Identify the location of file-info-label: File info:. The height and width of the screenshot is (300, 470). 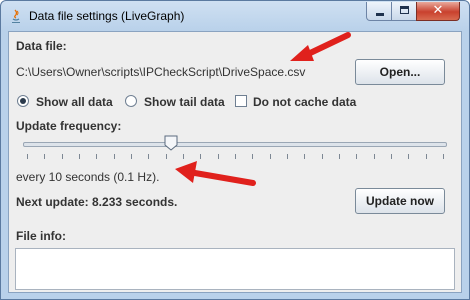
(41, 236).